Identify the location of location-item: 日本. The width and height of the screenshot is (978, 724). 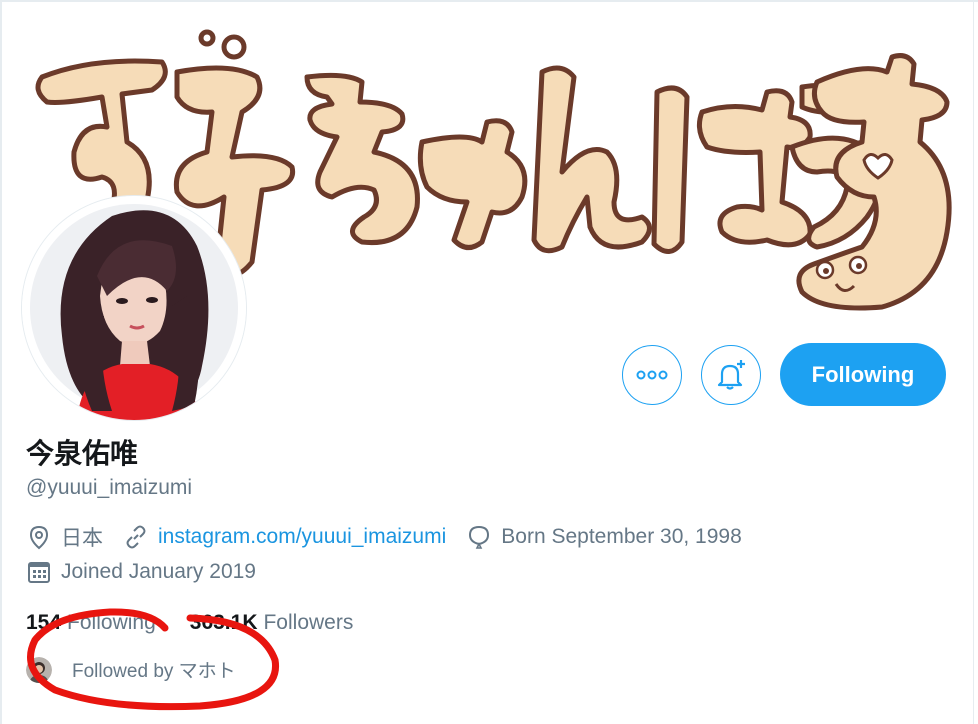
(64, 537).